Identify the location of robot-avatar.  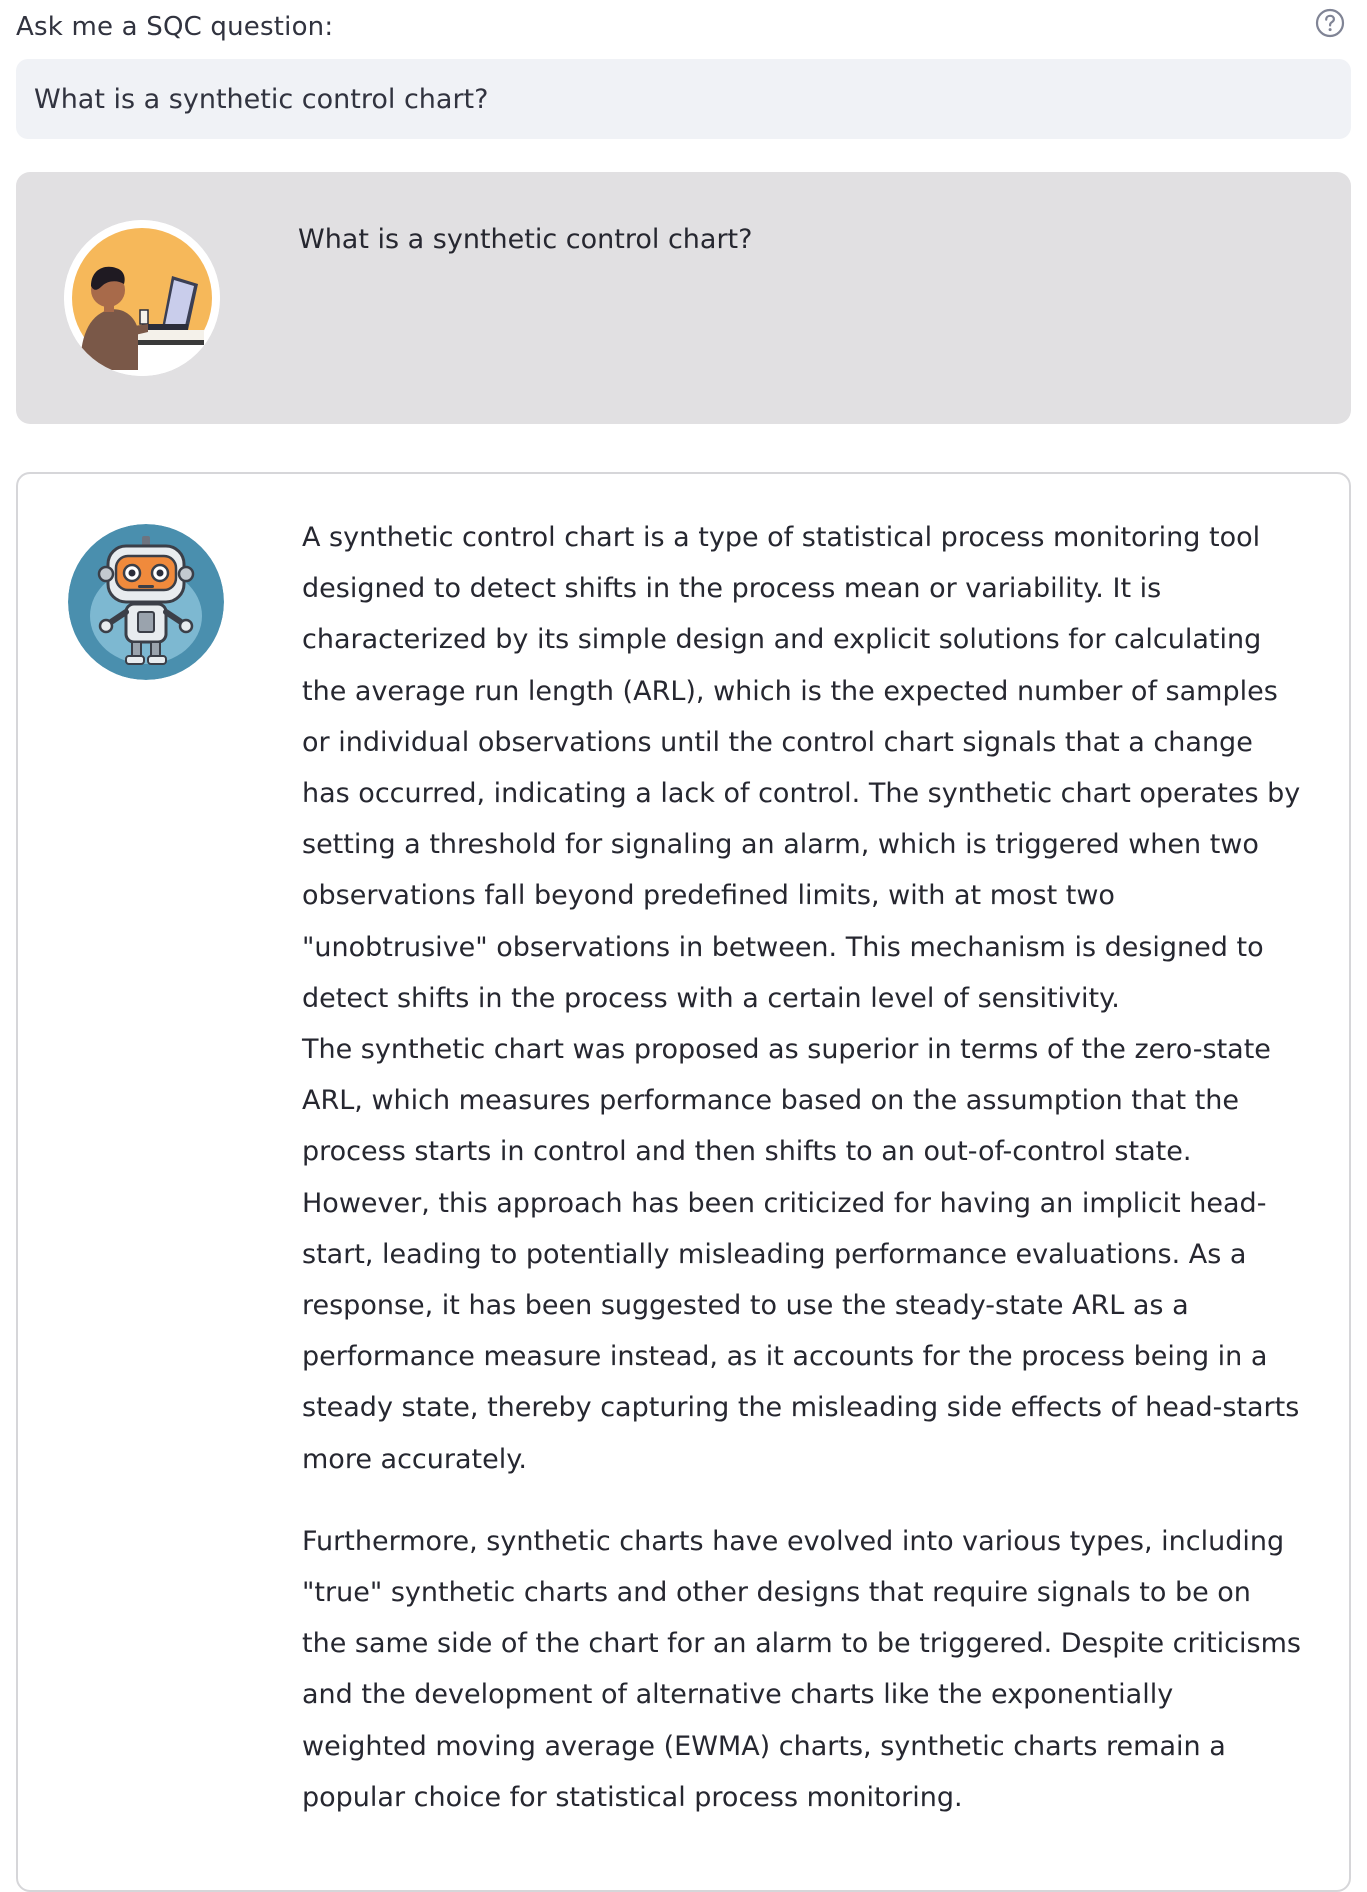
(146, 602).